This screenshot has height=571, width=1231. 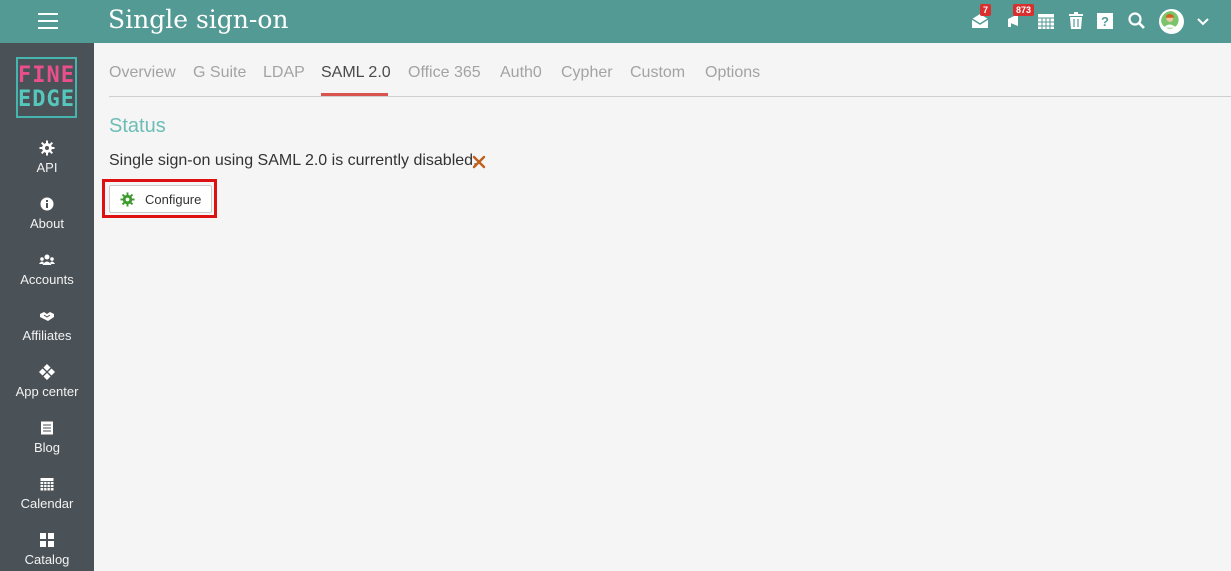 I want to click on help-icon: ?, so click(x=1105, y=21).